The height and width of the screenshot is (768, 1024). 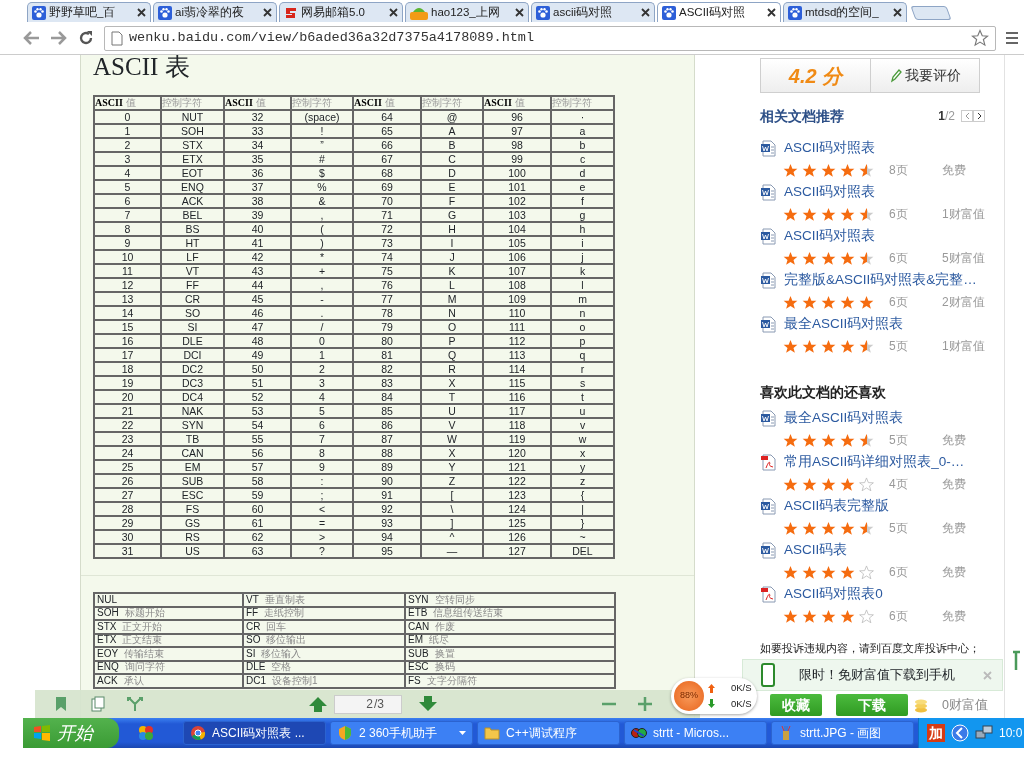 What do you see at coordinates (582, 271) in the screenshot?
I see `table-cell: k` at bounding box center [582, 271].